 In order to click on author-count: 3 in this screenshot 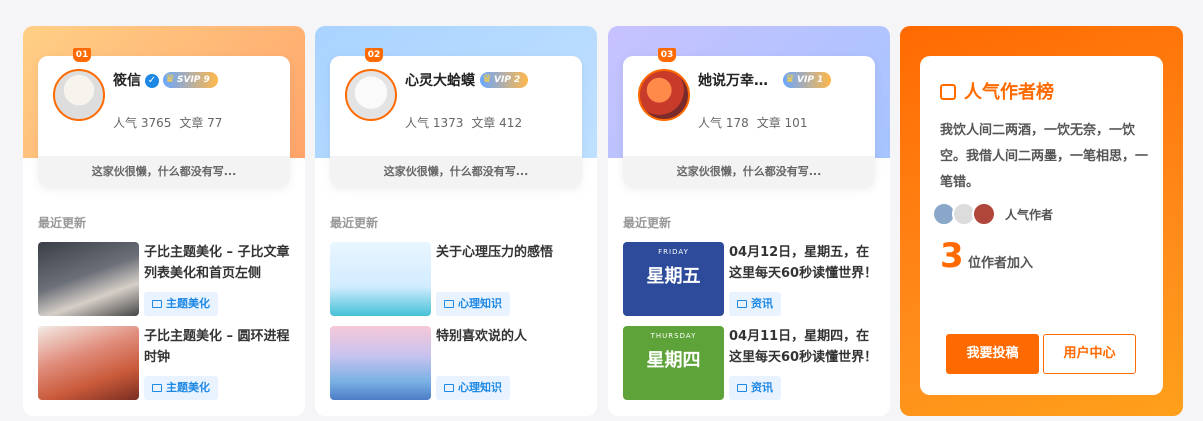, I will do `click(952, 256)`.